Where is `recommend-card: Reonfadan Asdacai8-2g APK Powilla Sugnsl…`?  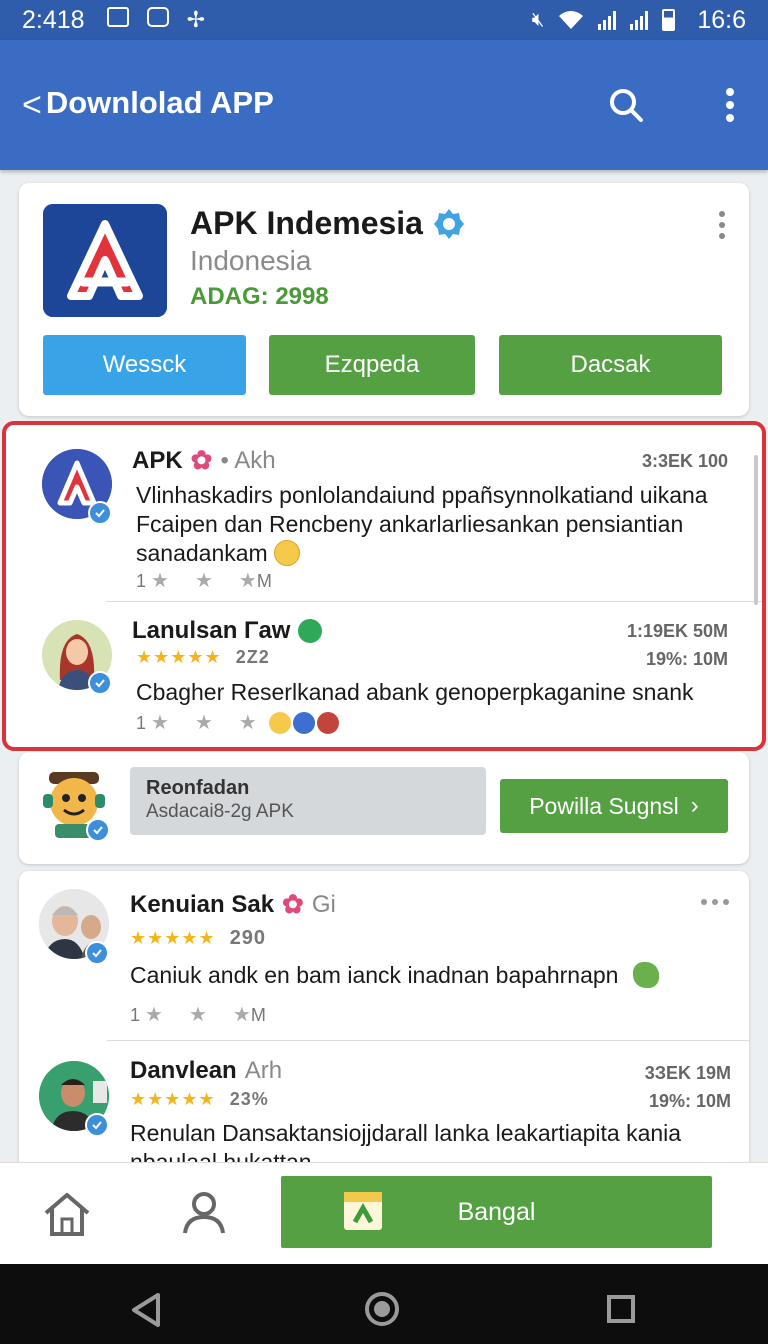 recommend-card: Reonfadan Asdacai8-2g APK Powilla Sugnsl… is located at coordinates (384, 808).